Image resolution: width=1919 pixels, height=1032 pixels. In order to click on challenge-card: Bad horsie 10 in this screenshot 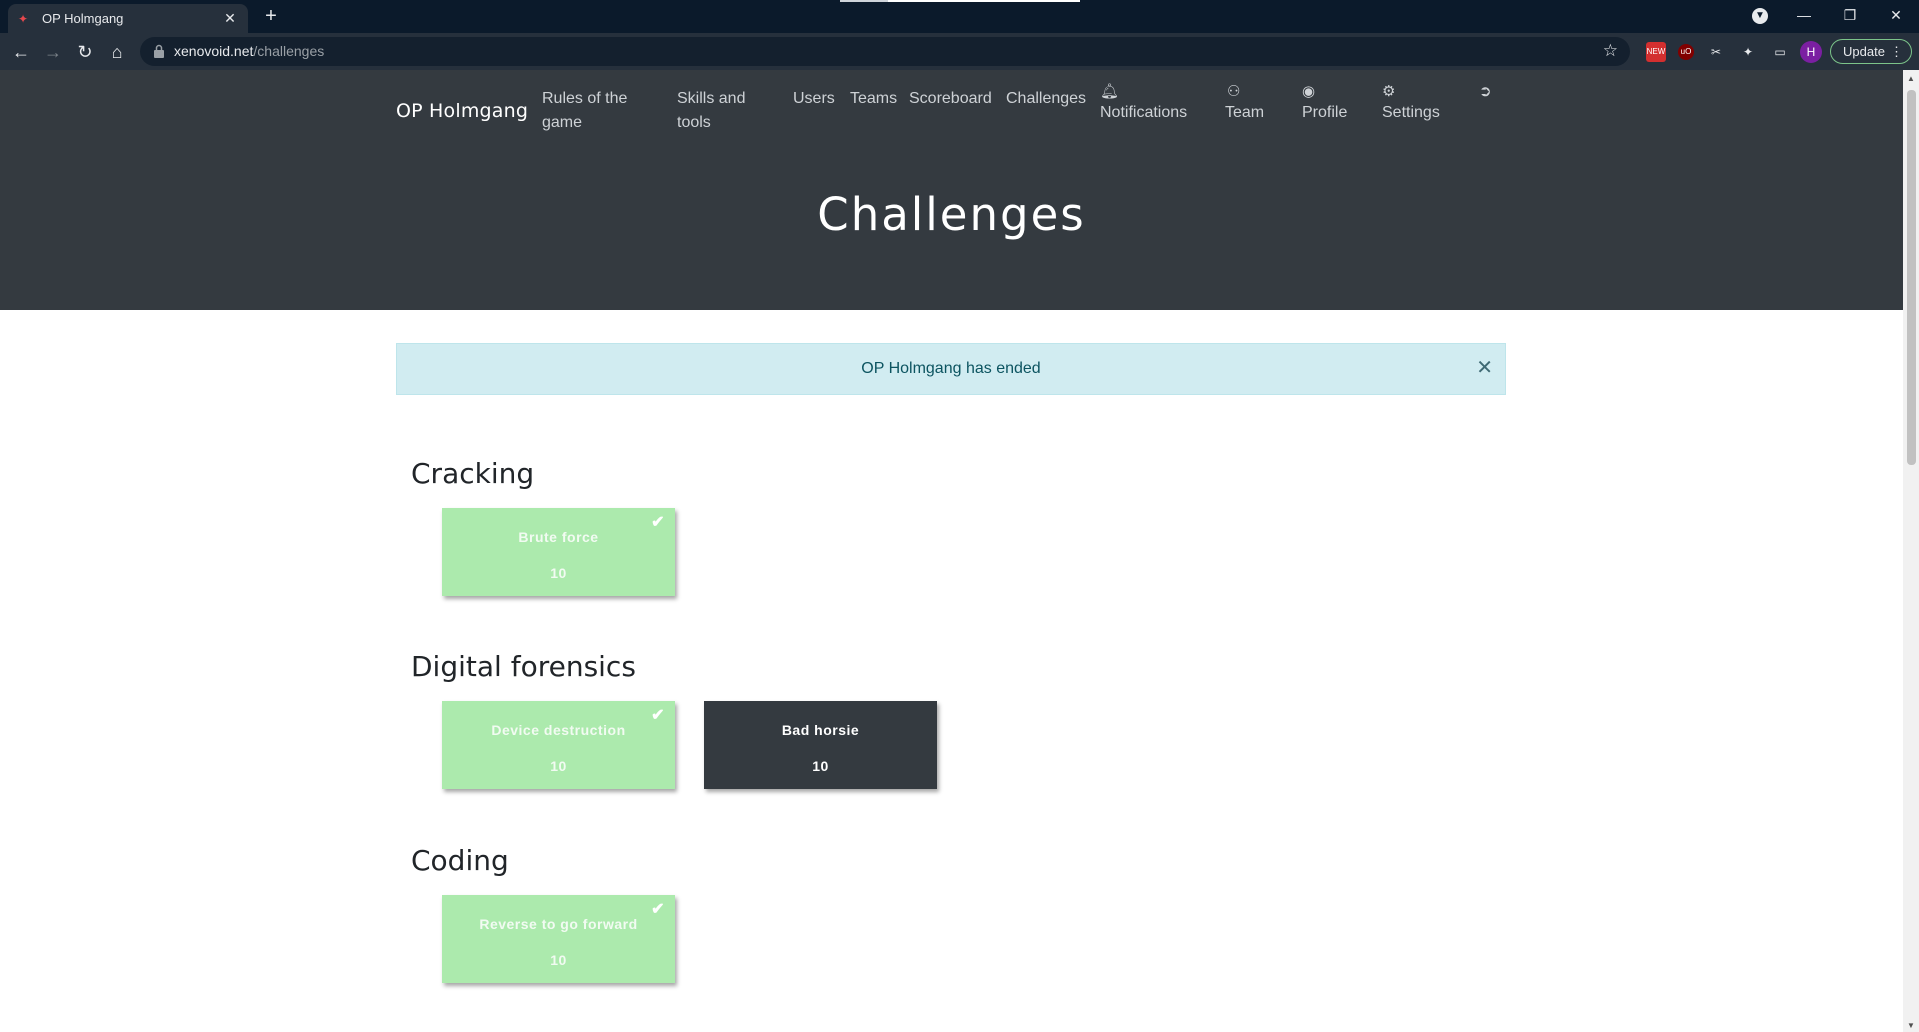, I will do `click(820, 745)`.